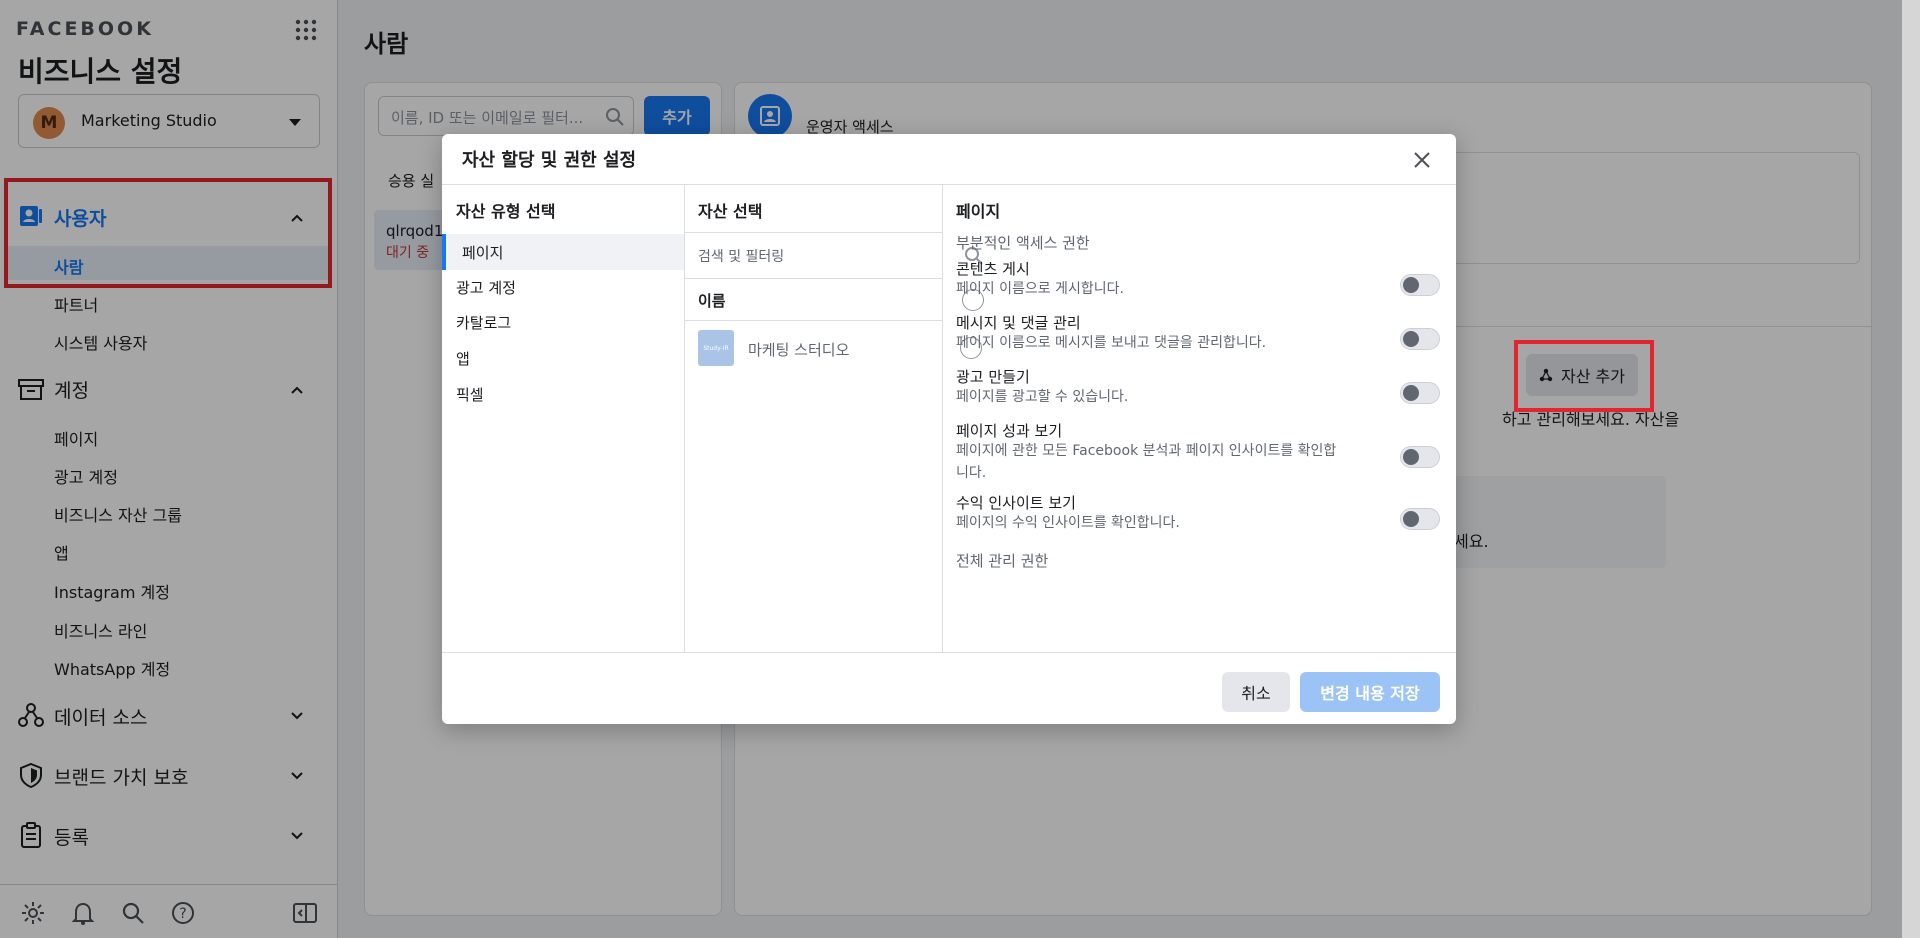 This screenshot has height=938, width=1920. I want to click on permission-title: 페이지 성과 보기, so click(1009, 431).